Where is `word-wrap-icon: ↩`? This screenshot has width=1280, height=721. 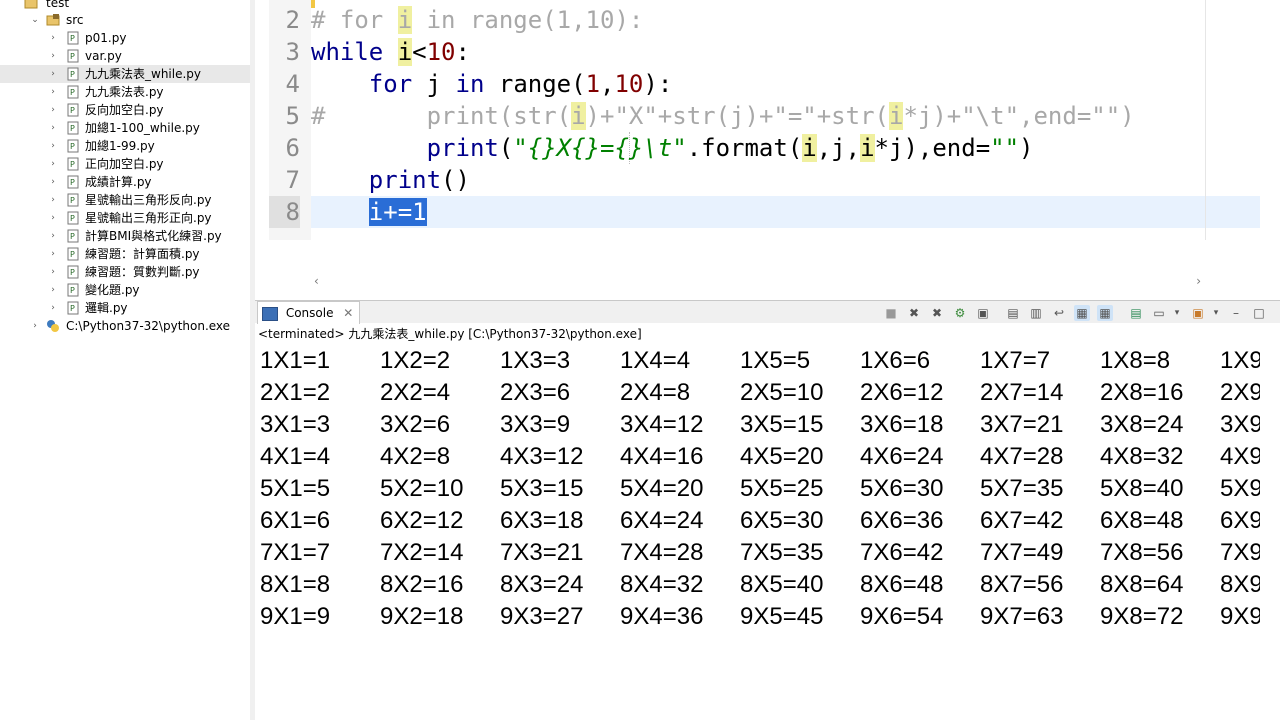 word-wrap-icon: ↩ is located at coordinates (1059, 313).